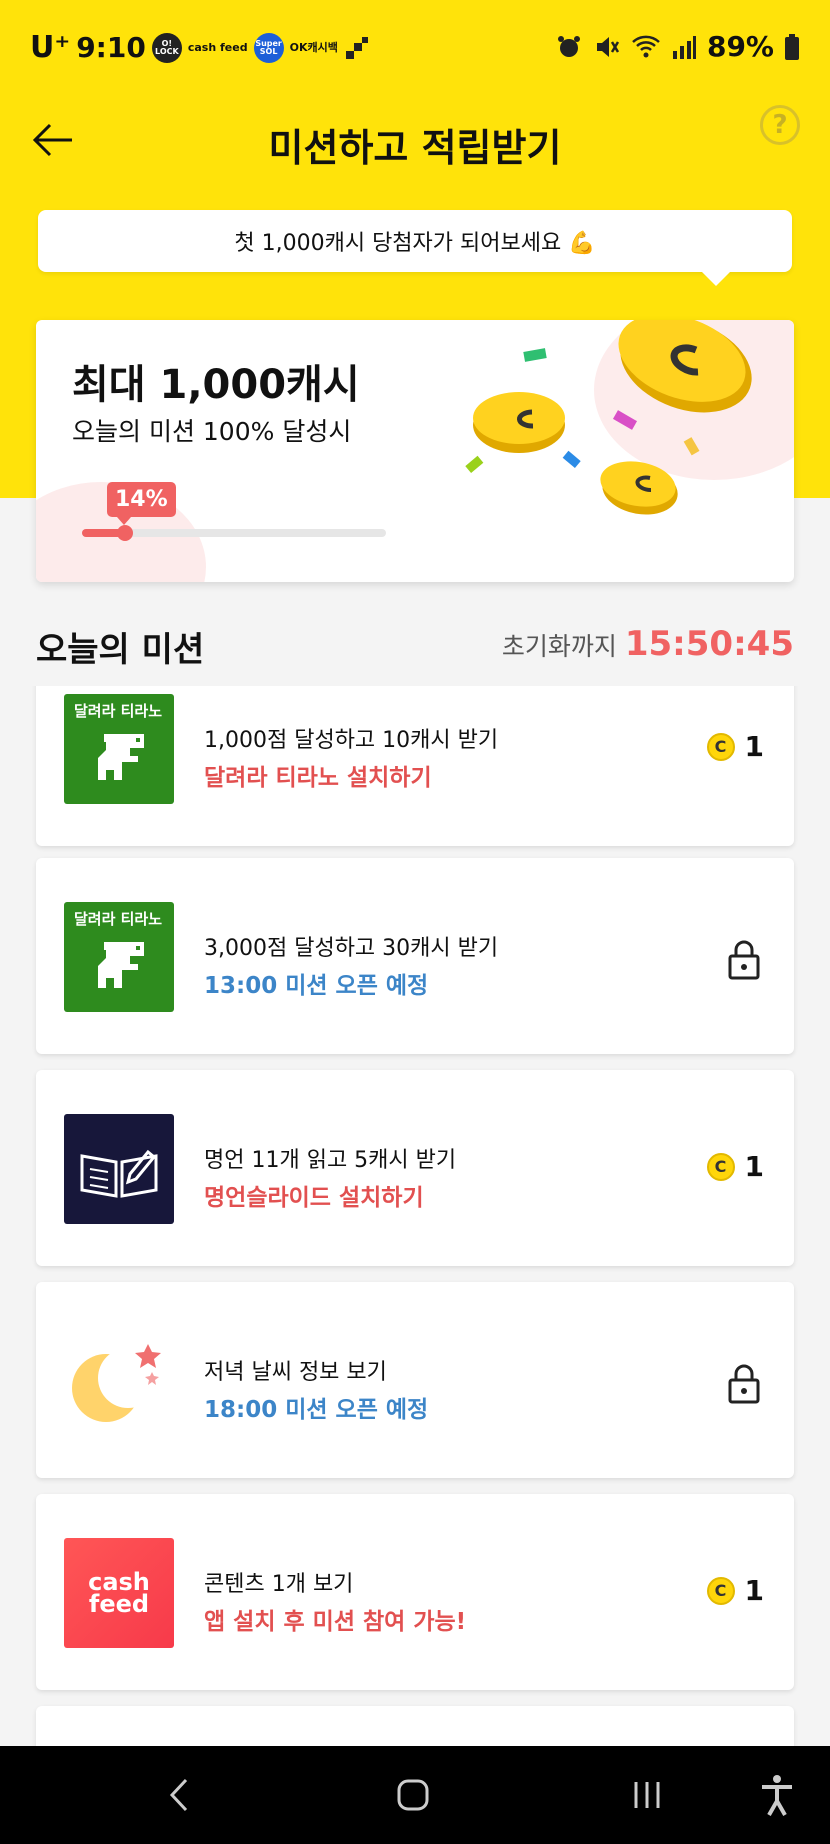 This screenshot has height=1844, width=830. Describe the element at coordinates (559, 646) in the screenshot. I see `reset-label: 초기화까지` at that location.